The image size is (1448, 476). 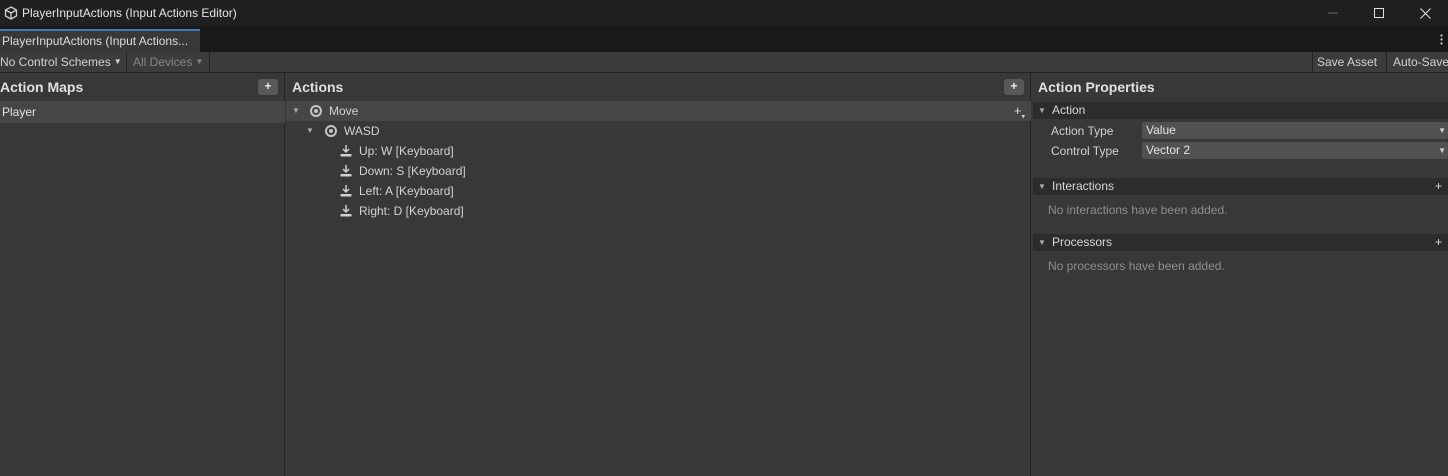 What do you see at coordinates (55, 62) in the screenshot?
I see `control-schemes-label: No Control Schemes` at bounding box center [55, 62].